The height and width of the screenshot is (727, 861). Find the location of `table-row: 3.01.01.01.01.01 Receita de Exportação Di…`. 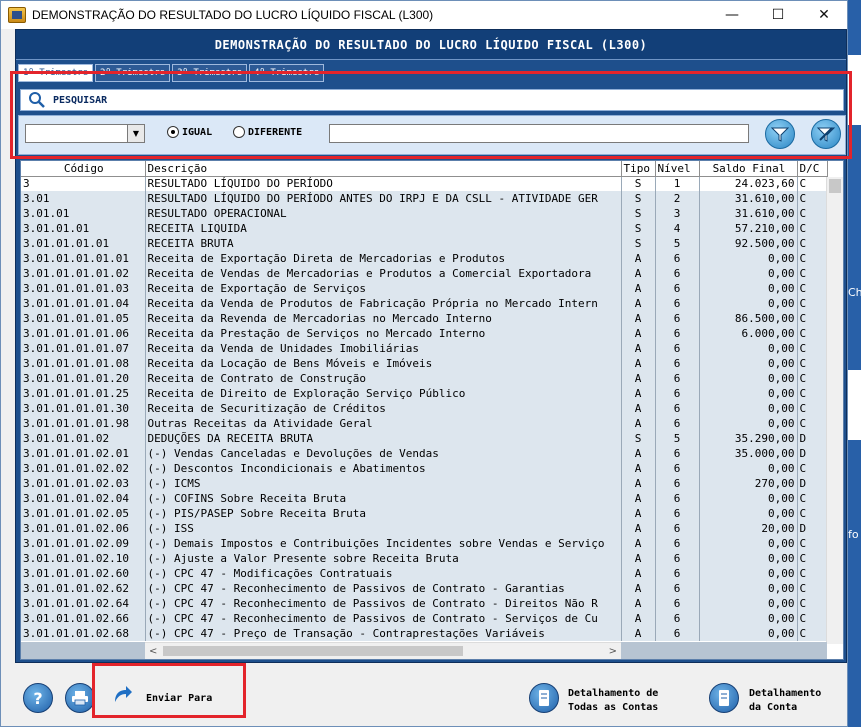

table-row: 3.01.01.01.01.01 Receita de Exportação Di… is located at coordinates (424, 258).